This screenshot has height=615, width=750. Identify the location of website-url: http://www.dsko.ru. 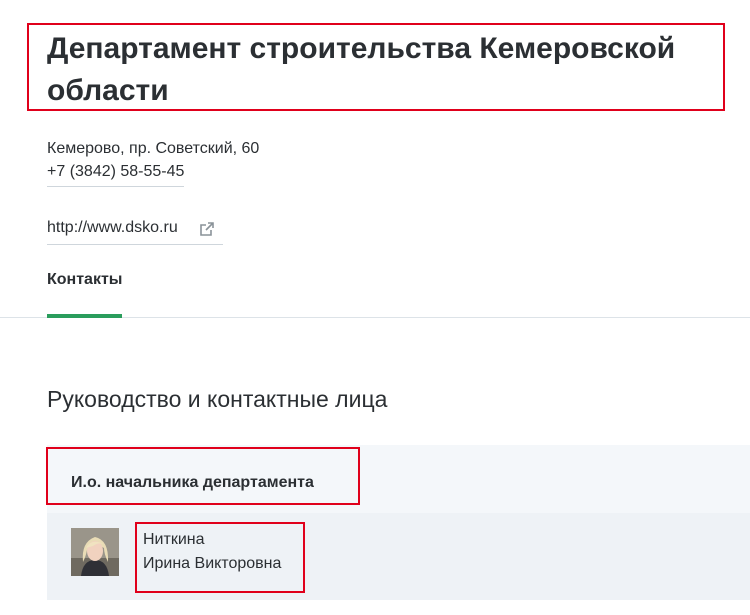
(112, 227).